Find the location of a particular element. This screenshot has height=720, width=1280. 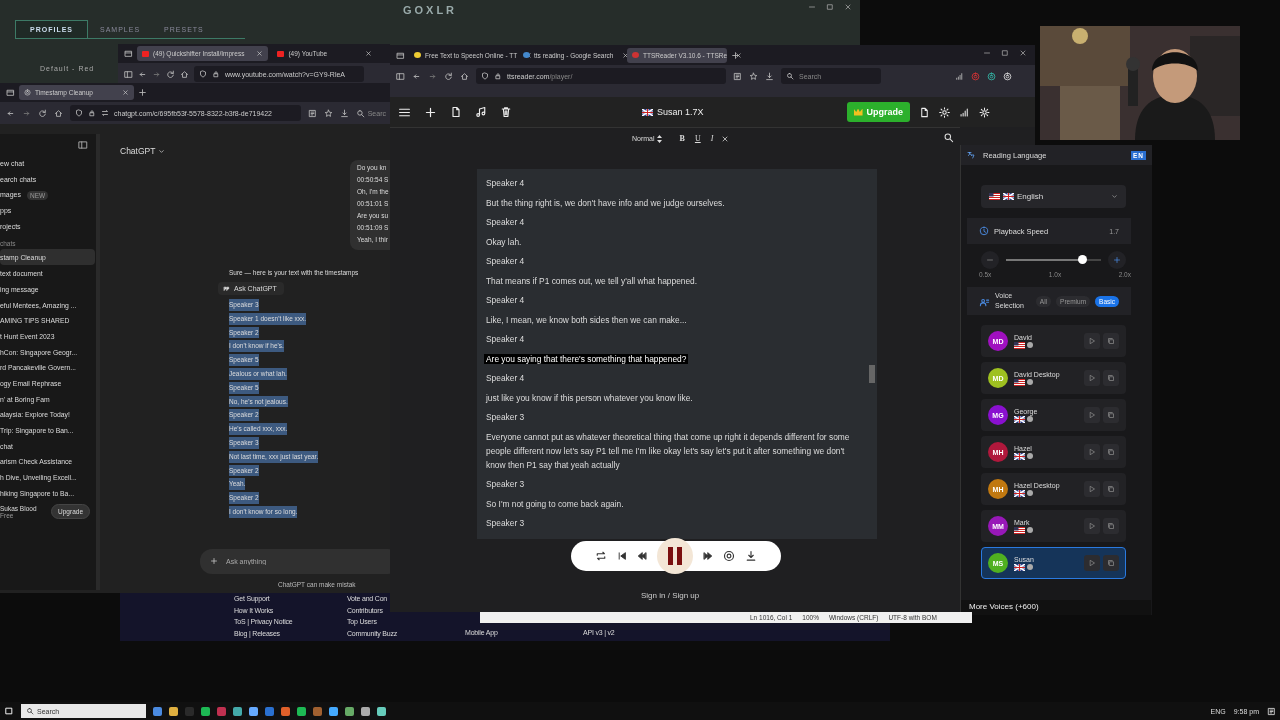

paragraph: But the thing right is, we don't have info and we judge ourselves. is located at coordinates (605, 202).